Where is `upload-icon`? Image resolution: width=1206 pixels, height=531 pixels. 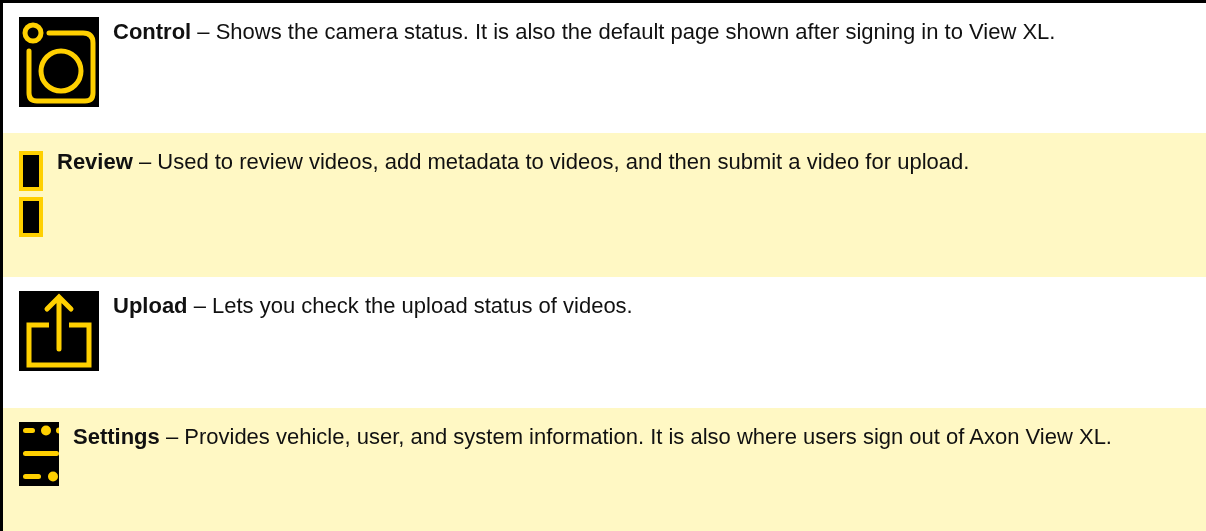
upload-icon is located at coordinates (59, 331).